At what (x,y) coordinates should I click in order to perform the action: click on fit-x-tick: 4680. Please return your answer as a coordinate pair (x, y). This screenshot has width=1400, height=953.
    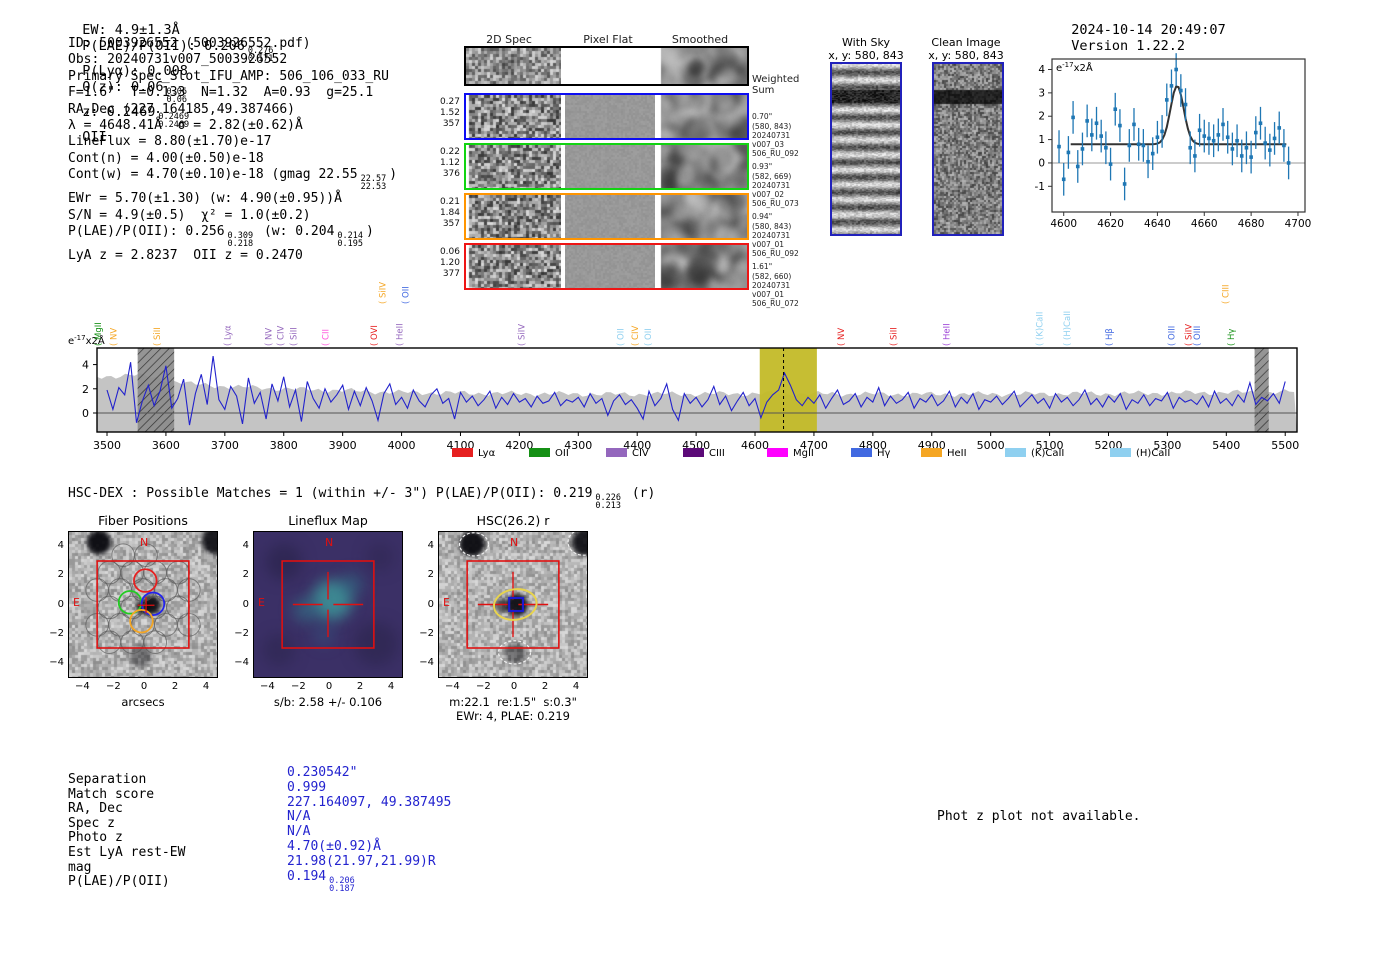
    Looking at the image, I should click on (1251, 224).